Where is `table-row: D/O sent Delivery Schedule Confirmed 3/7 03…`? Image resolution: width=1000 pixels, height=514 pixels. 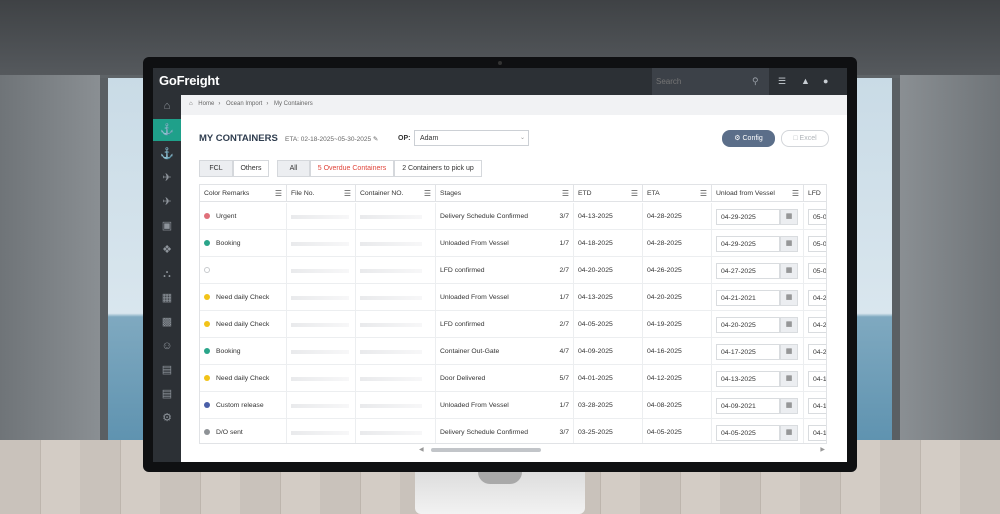
table-row: D/O sent Delivery Schedule Confirmed 3/7 03… is located at coordinates (513, 431).